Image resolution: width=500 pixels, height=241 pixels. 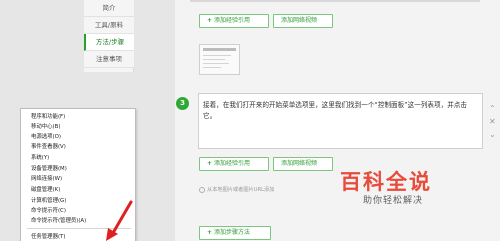 I want to click on step-image-thumbnail, so click(x=219, y=59).